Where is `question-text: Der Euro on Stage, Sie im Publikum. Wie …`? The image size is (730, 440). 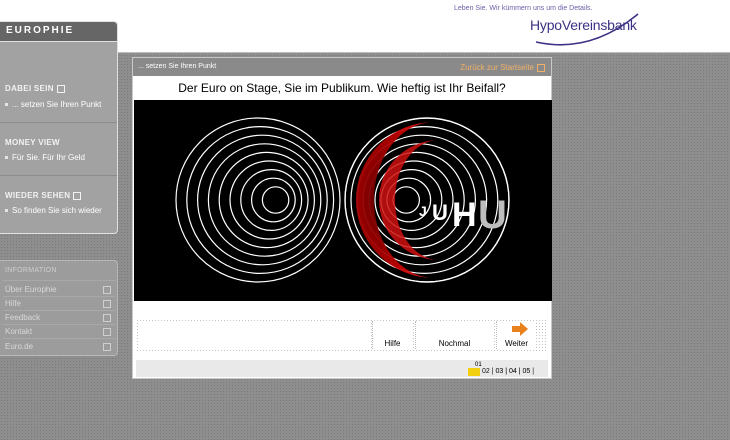
question-text: Der Euro on Stage, Sie im Publikum. Wie … is located at coordinates (342, 88).